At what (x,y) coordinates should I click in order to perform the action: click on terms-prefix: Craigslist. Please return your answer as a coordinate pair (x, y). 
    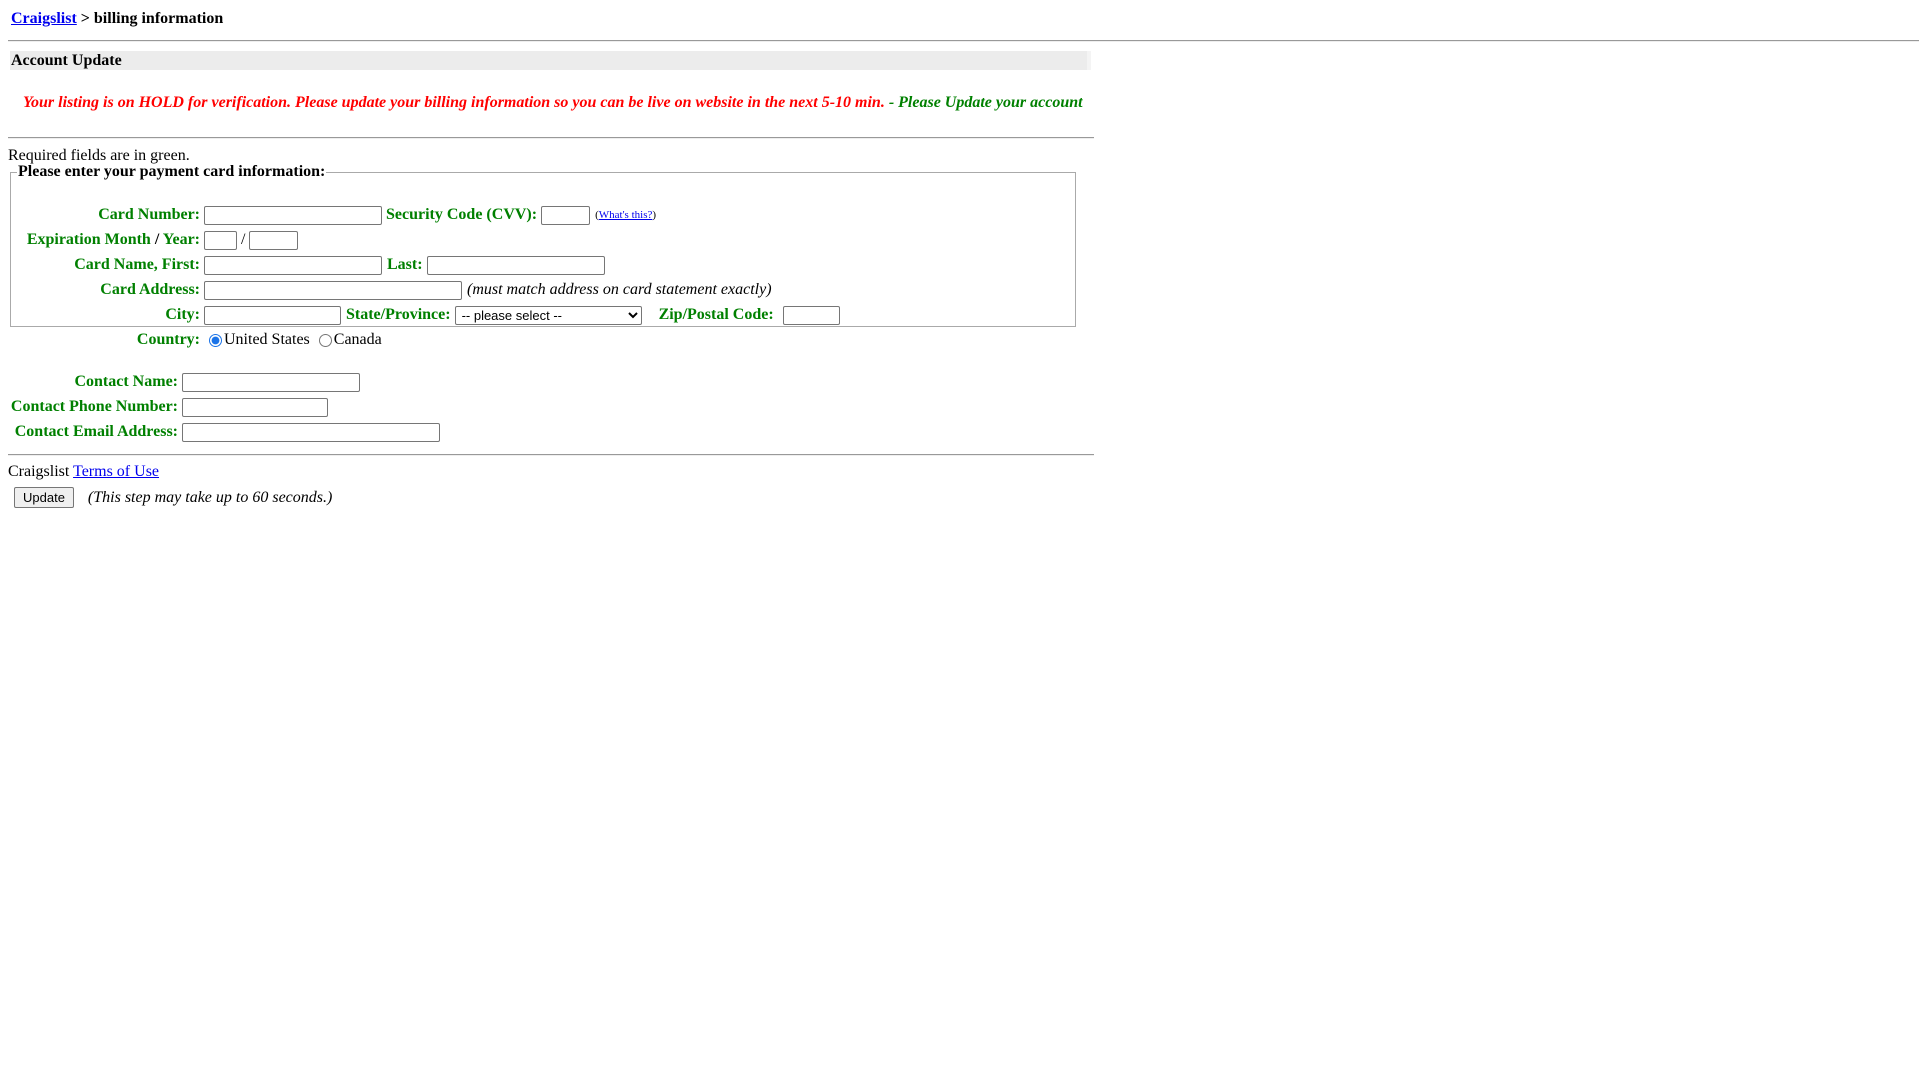
    Looking at the image, I should click on (41, 471).